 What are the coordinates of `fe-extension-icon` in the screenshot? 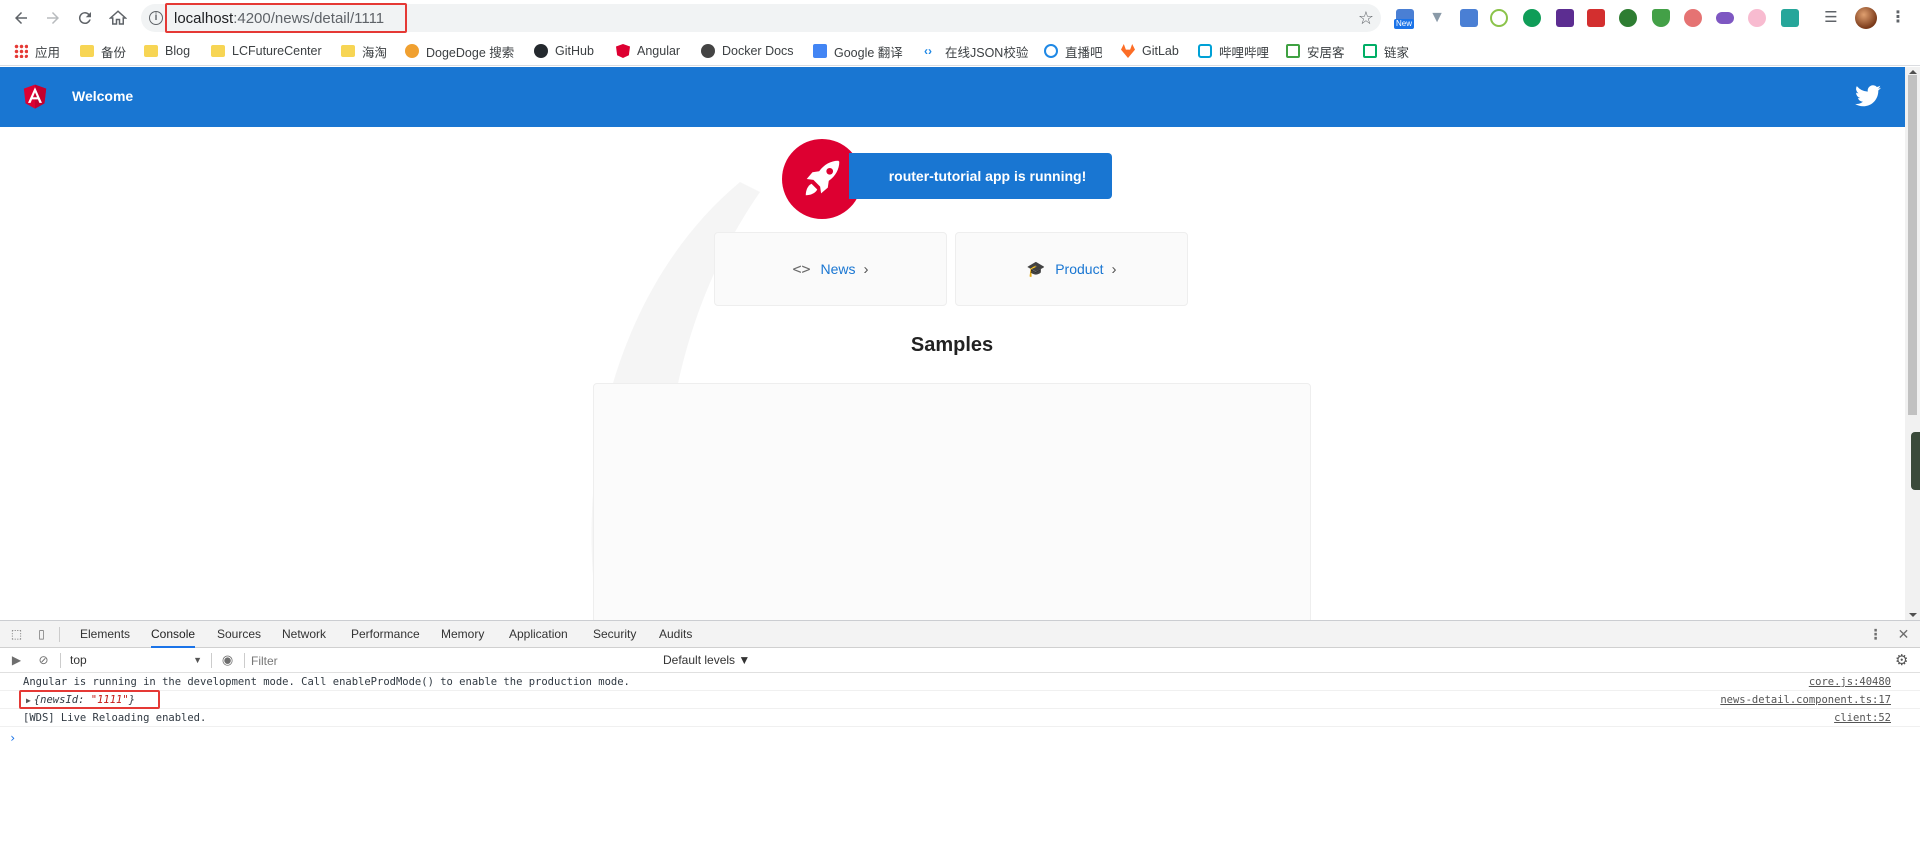 It's located at (1596, 18).